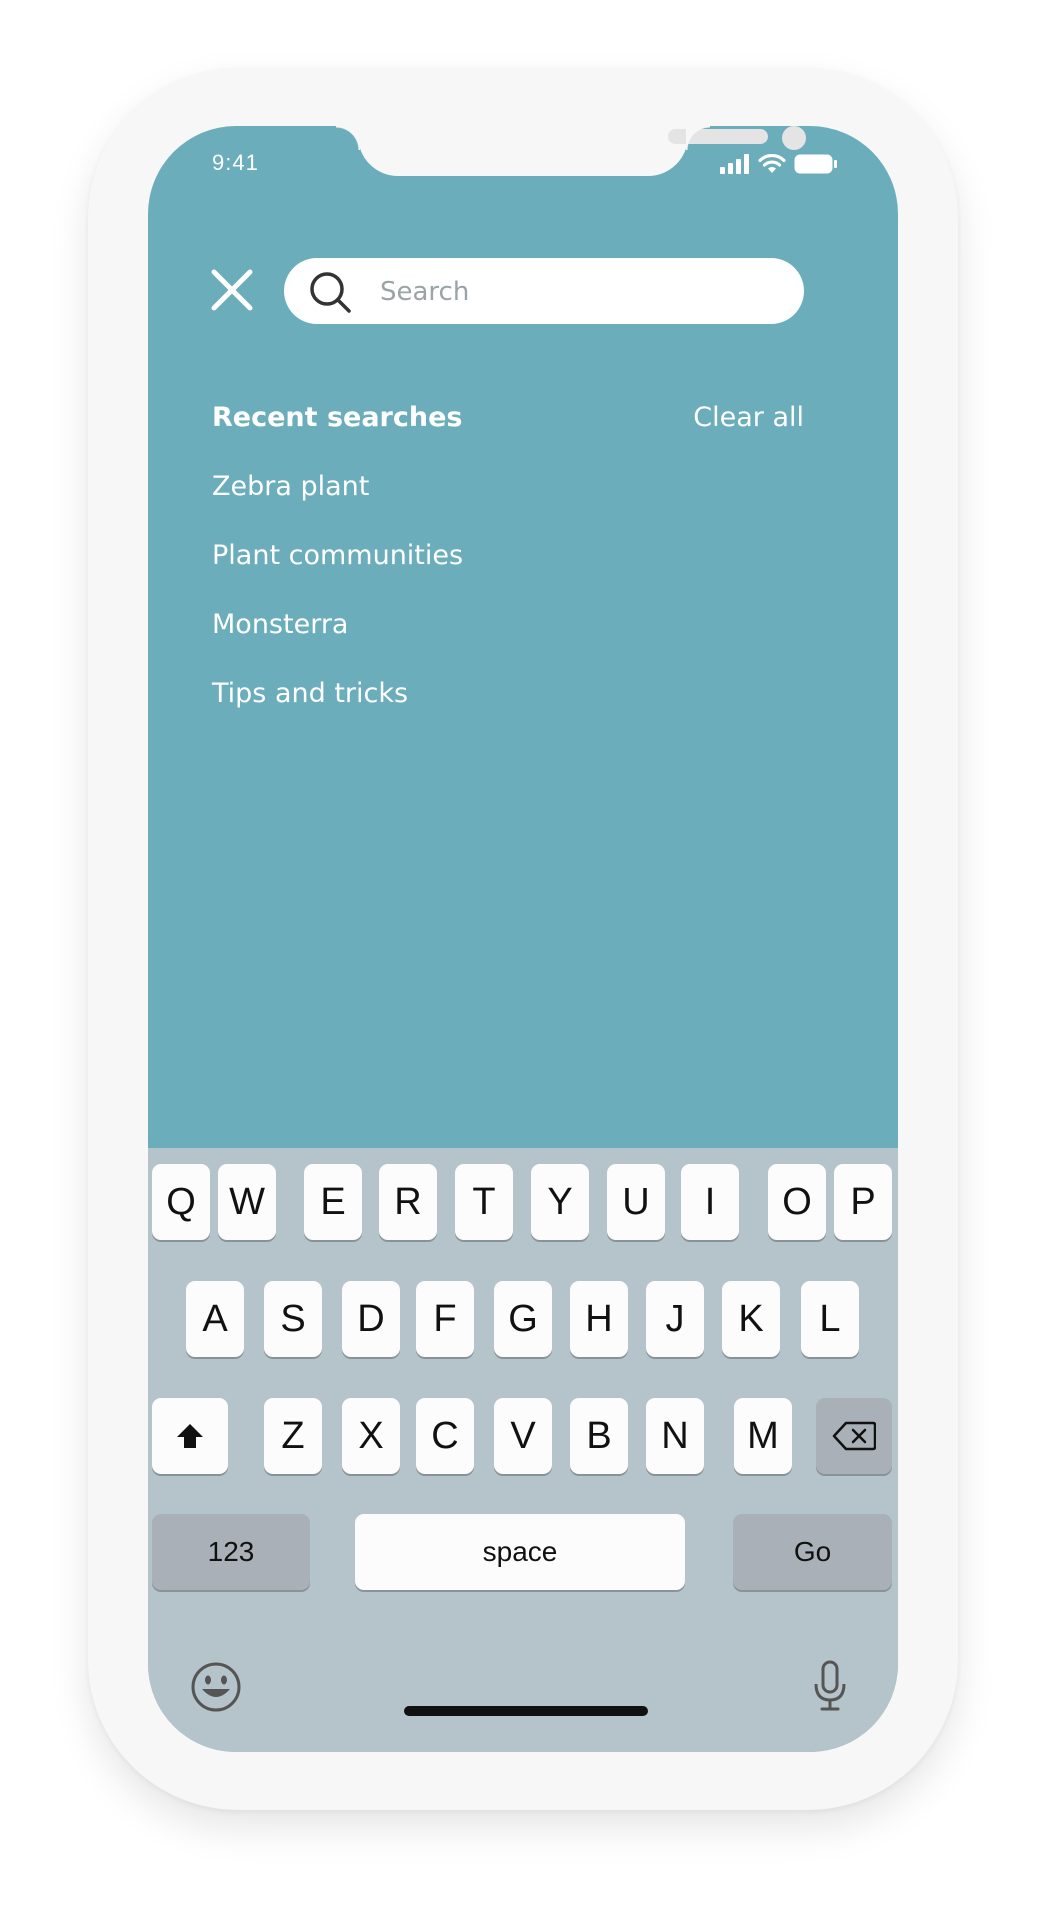  What do you see at coordinates (333, 1202) in the screenshot?
I see `key-e: E` at bounding box center [333, 1202].